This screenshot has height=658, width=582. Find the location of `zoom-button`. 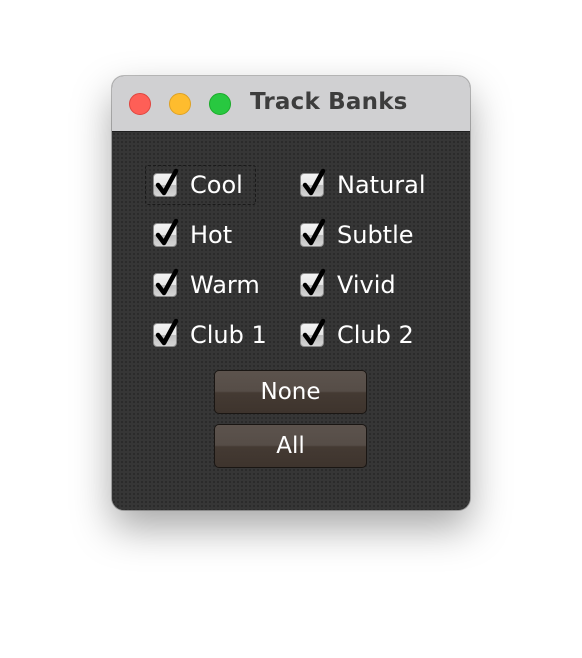

zoom-button is located at coordinates (220, 104).